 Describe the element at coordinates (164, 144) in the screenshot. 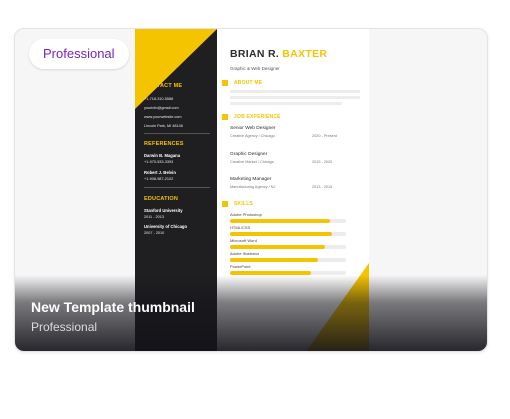

I see `references-heading: REFERENCES` at that location.